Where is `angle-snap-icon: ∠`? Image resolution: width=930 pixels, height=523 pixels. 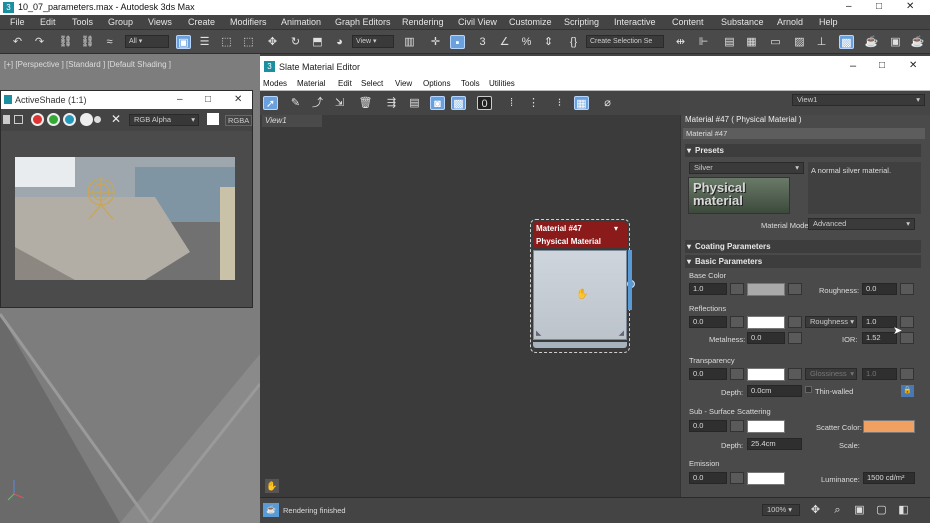
angle-snap-icon: ∠ is located at coordinates (504, 42).